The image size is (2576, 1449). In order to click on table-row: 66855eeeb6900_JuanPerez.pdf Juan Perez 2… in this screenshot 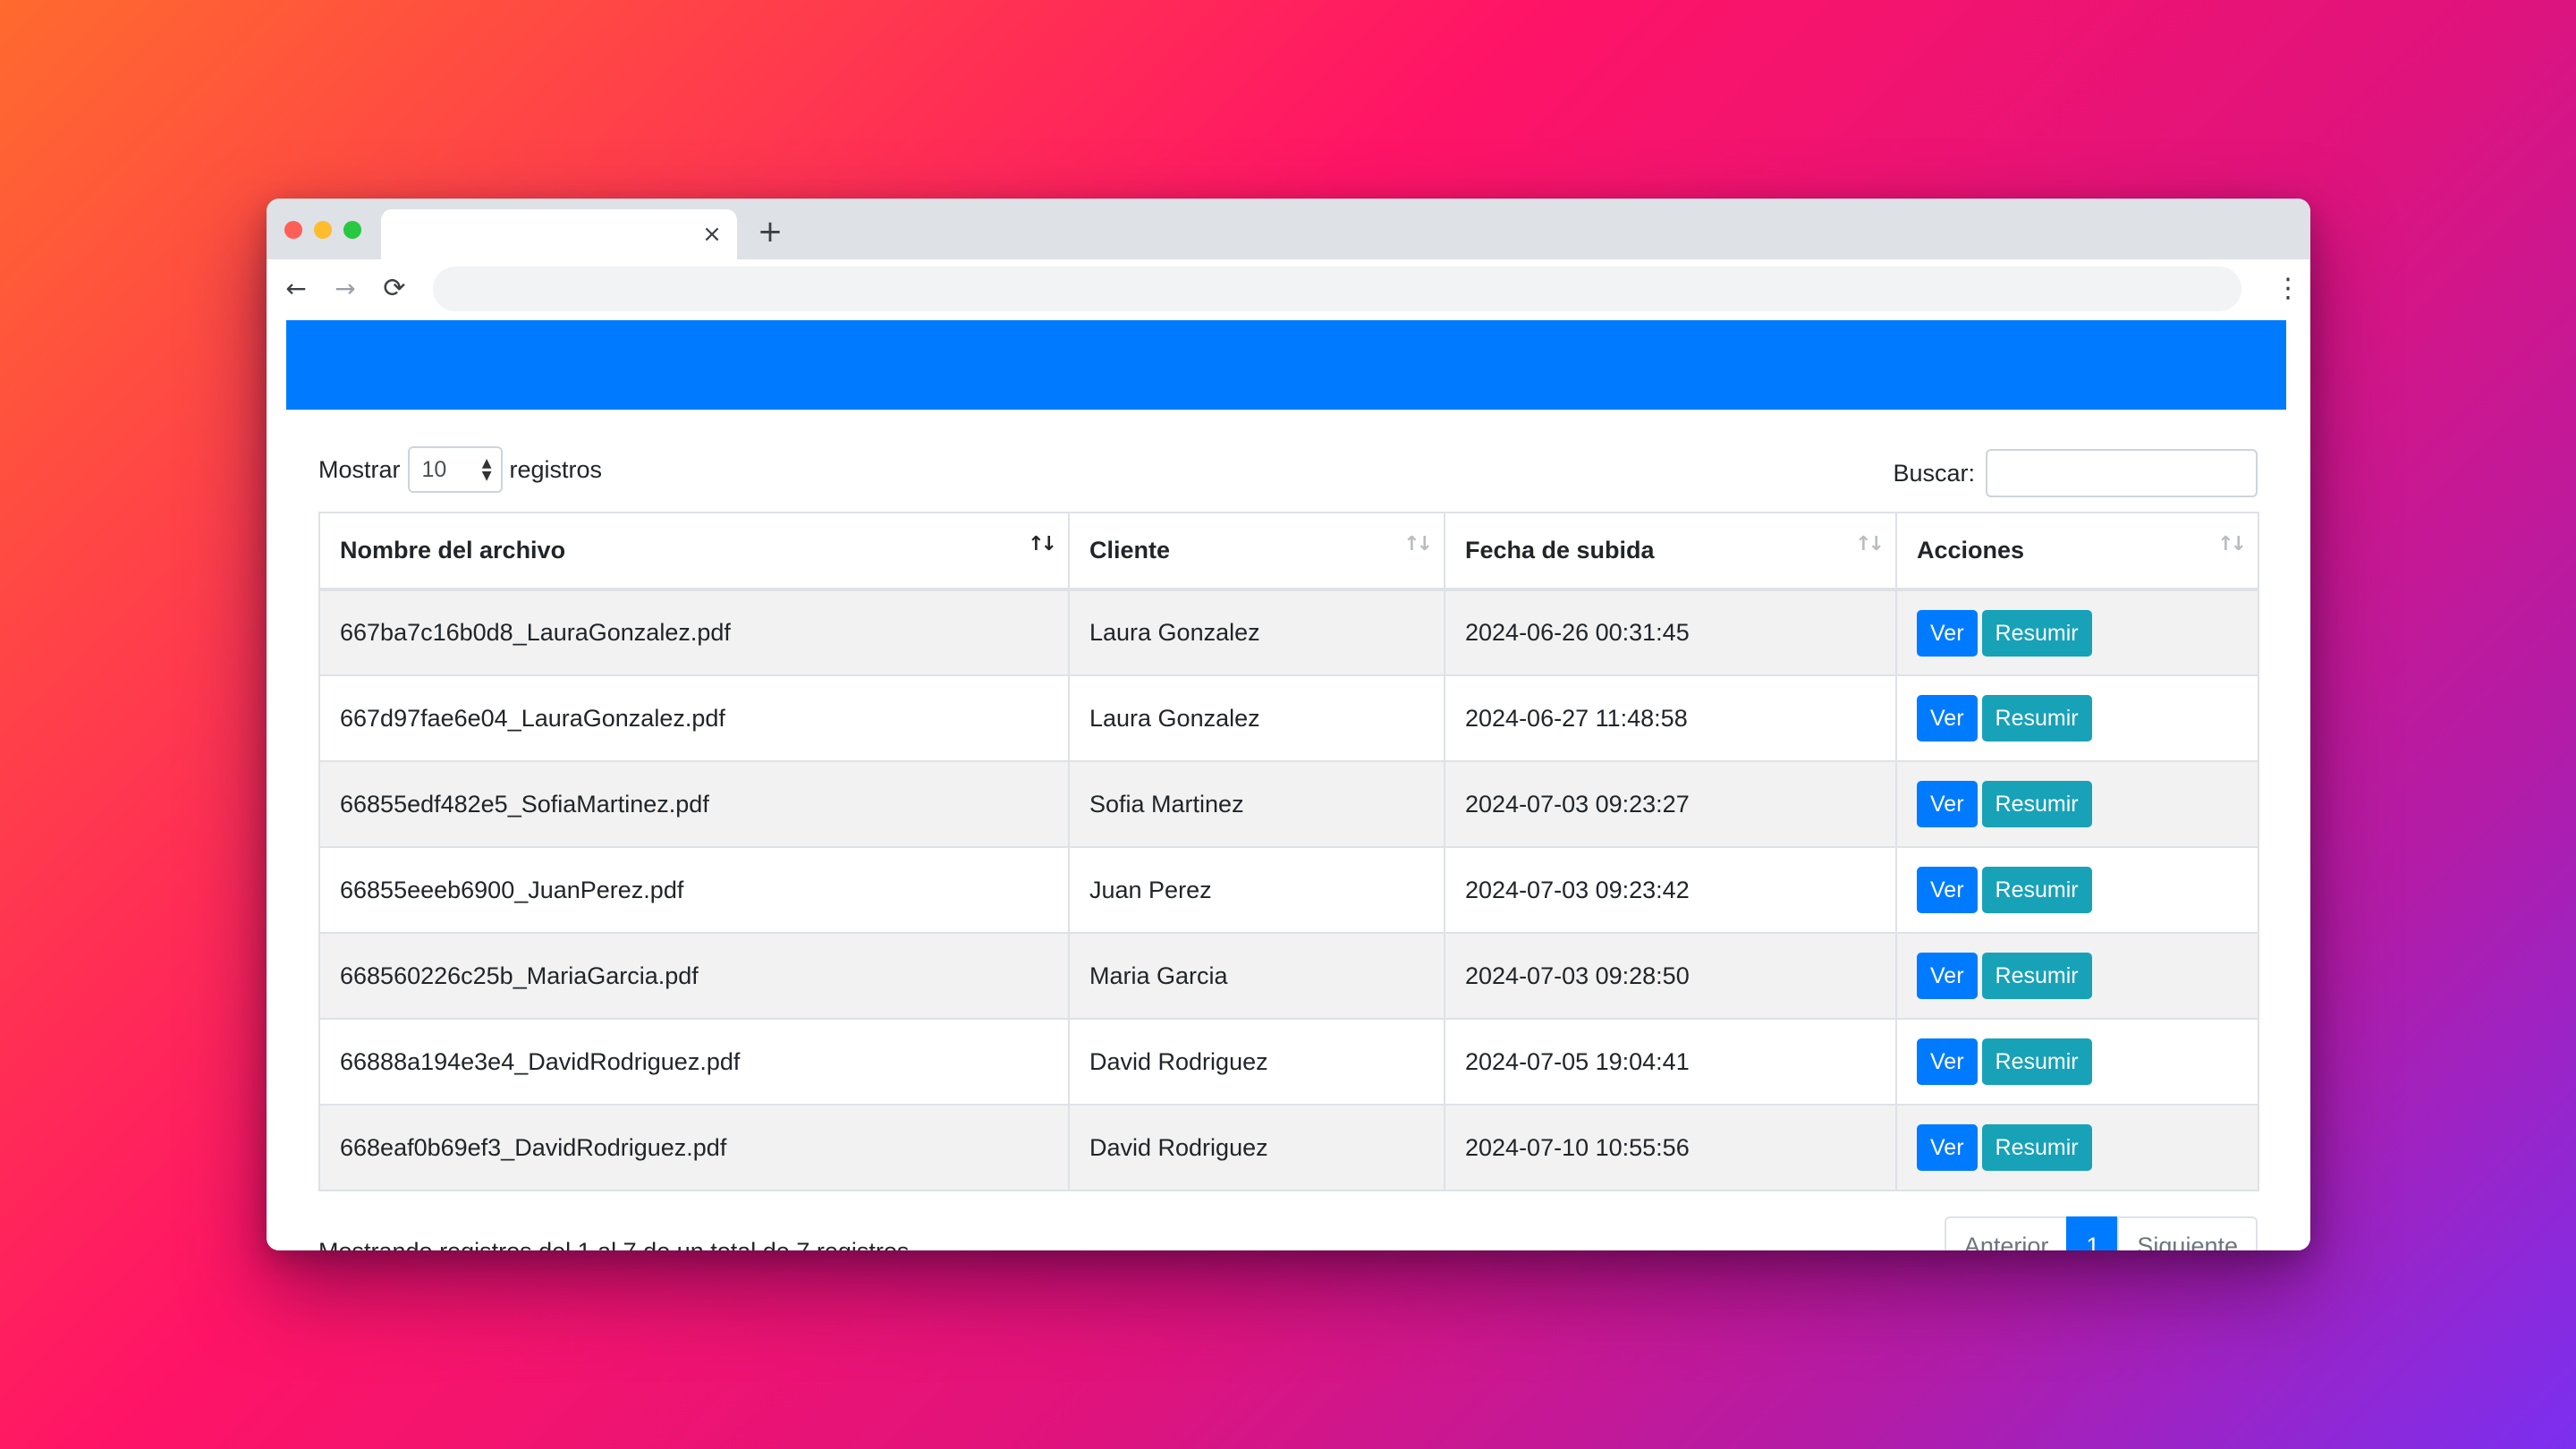, I will do `click(1288, 890)`.